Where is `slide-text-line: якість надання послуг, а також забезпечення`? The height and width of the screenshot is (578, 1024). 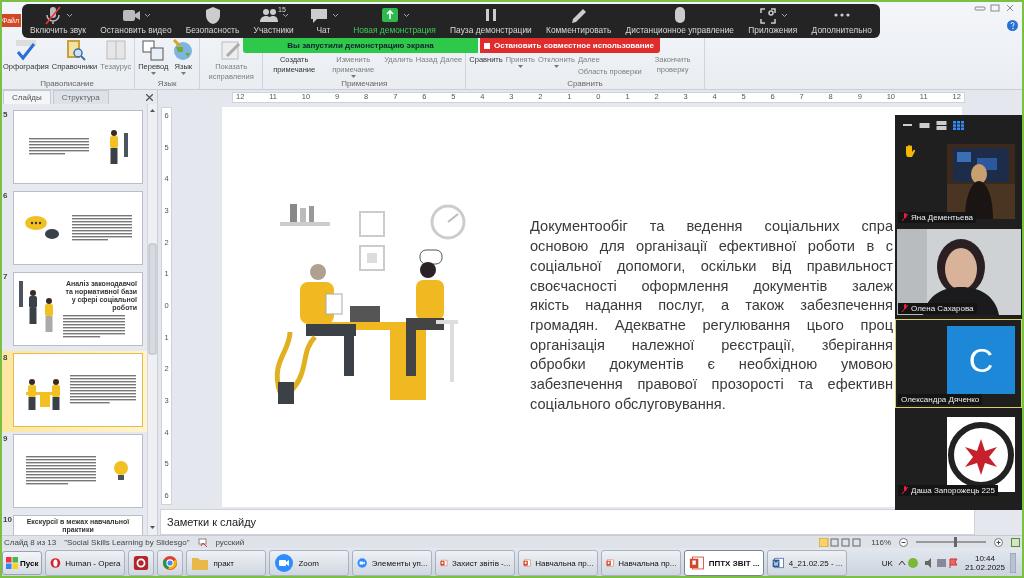 slide-text-line: якість надання послуг, а також забезпечення is located at coordinates (711, 306).